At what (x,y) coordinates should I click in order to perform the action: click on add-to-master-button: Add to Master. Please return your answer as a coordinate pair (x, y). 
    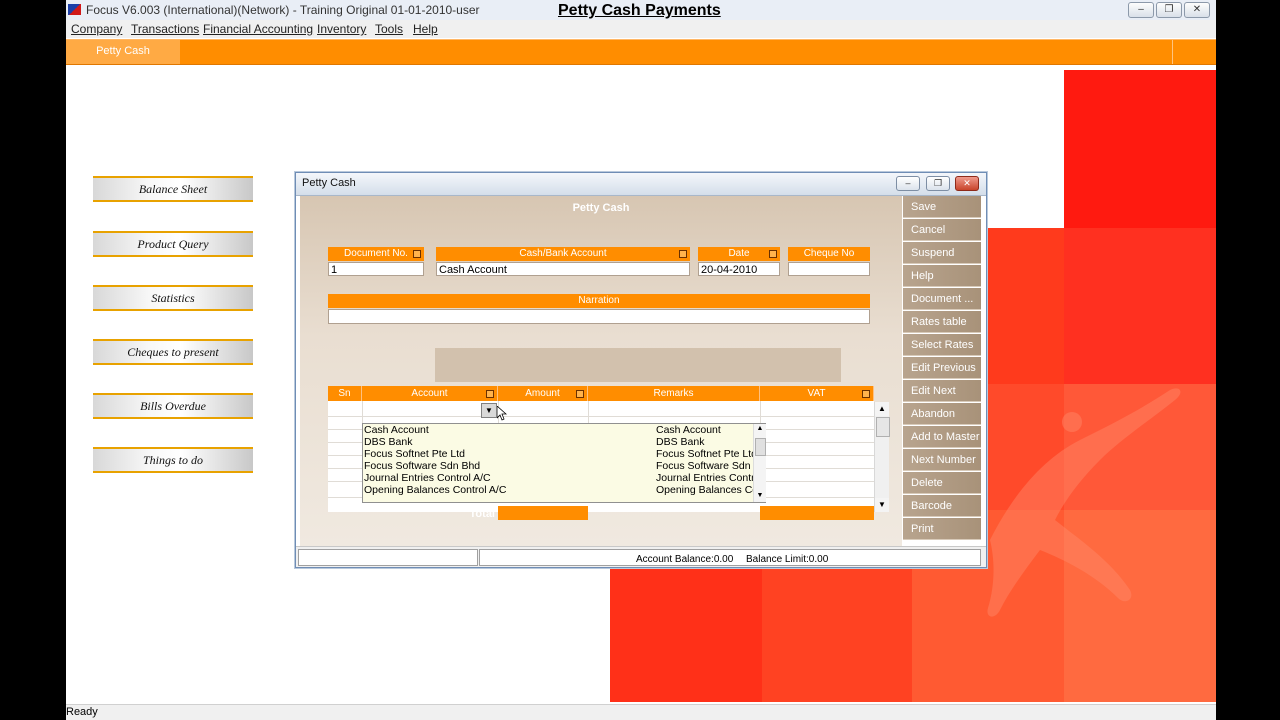
    Looking at the image, I should click on (942, 437).